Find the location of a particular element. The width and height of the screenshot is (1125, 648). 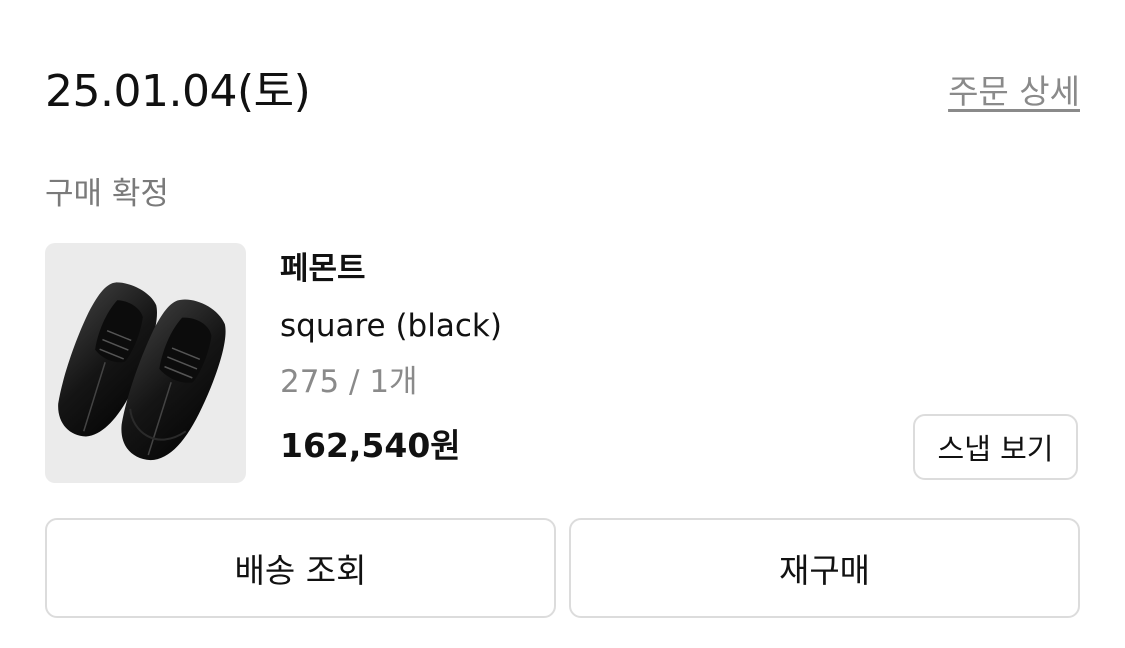

product-brand: 페몬트 is located at coordinates (323, 269).